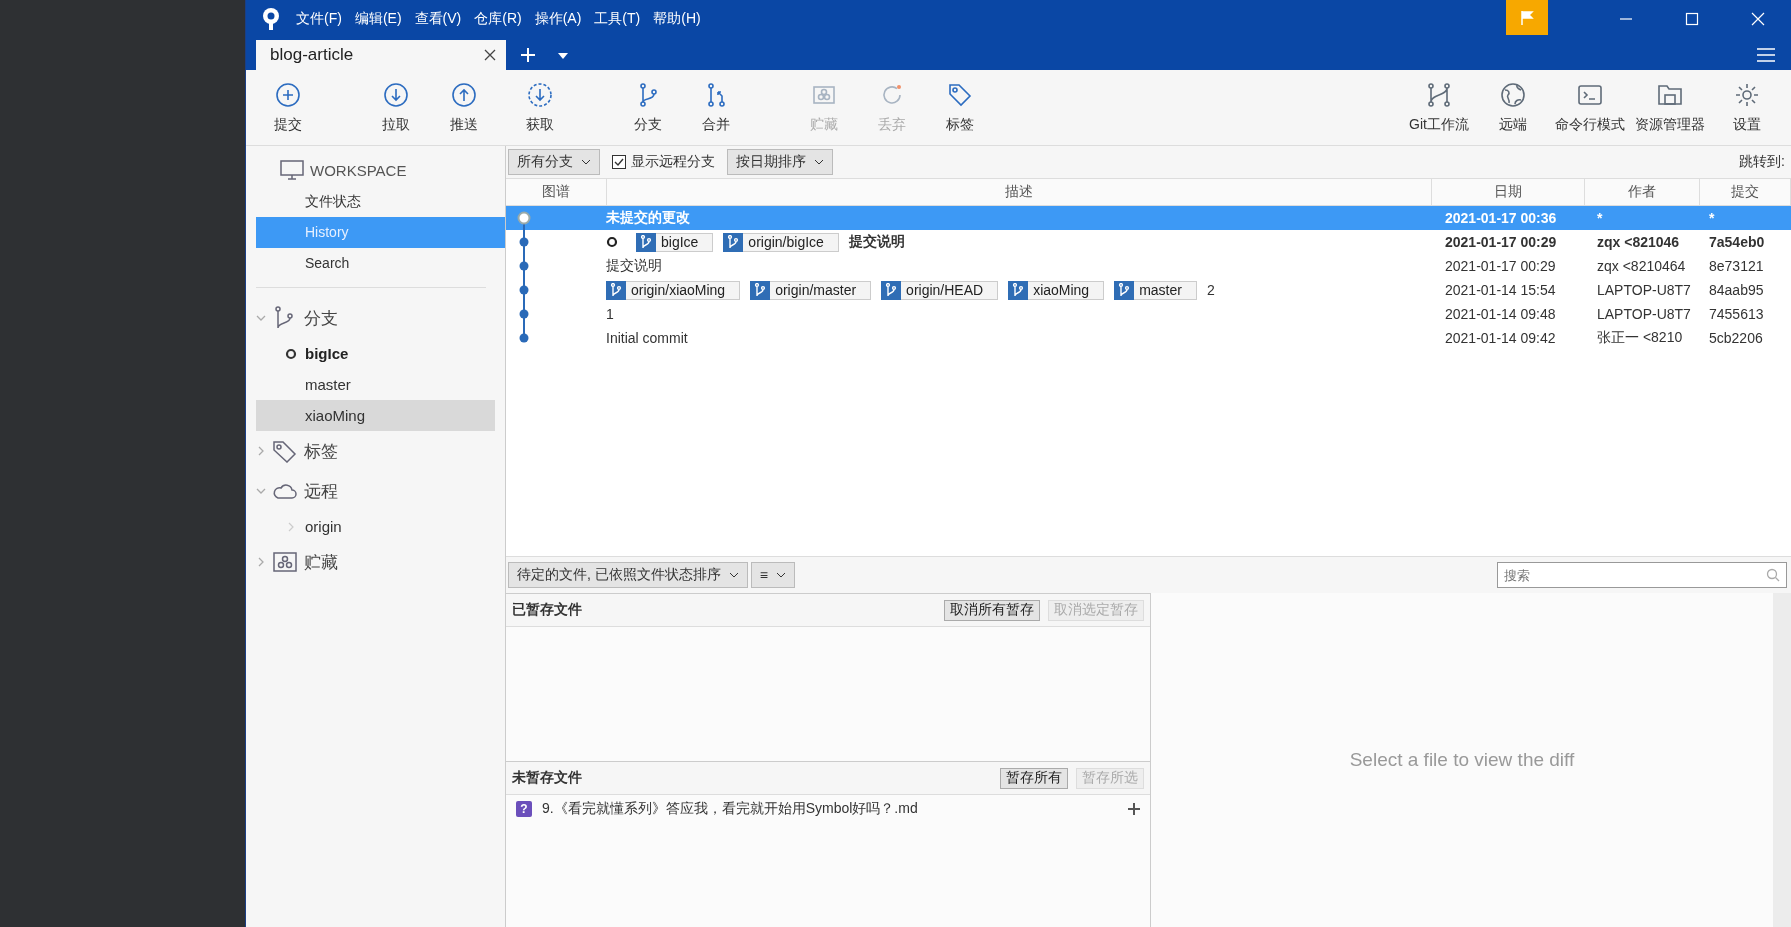  I want to click on flag-icon, so click(1527, 17).